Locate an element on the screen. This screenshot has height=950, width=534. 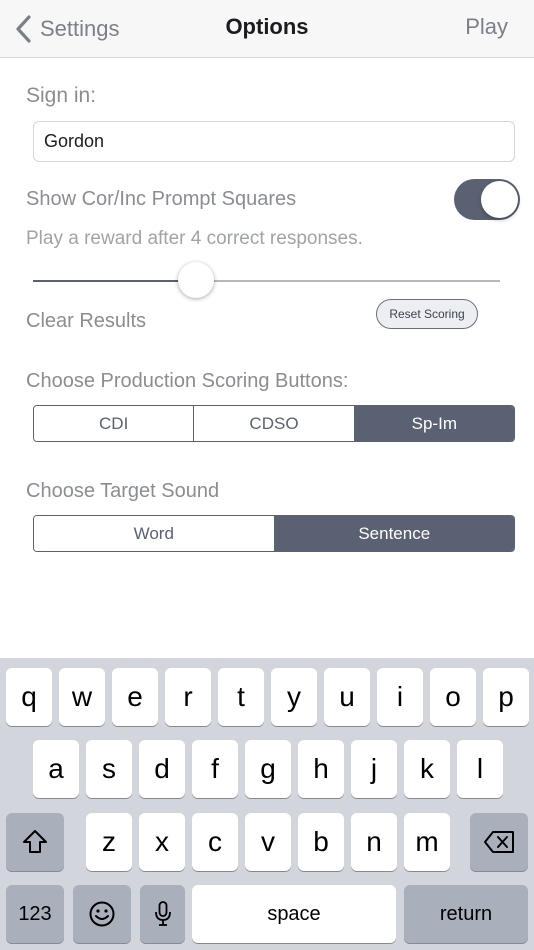
key-w: w is located at coordinates (82, 697).